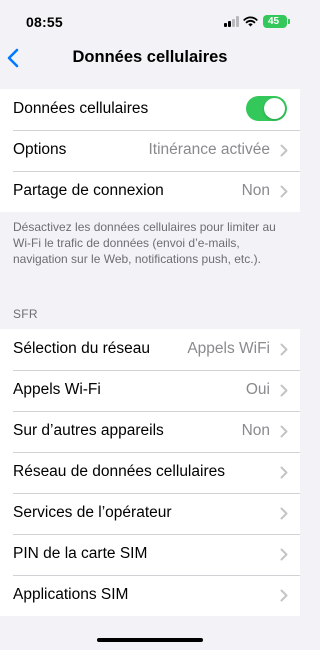  I want to click on carrier-services-label: Services de l’opérateur, so click(92, 512).